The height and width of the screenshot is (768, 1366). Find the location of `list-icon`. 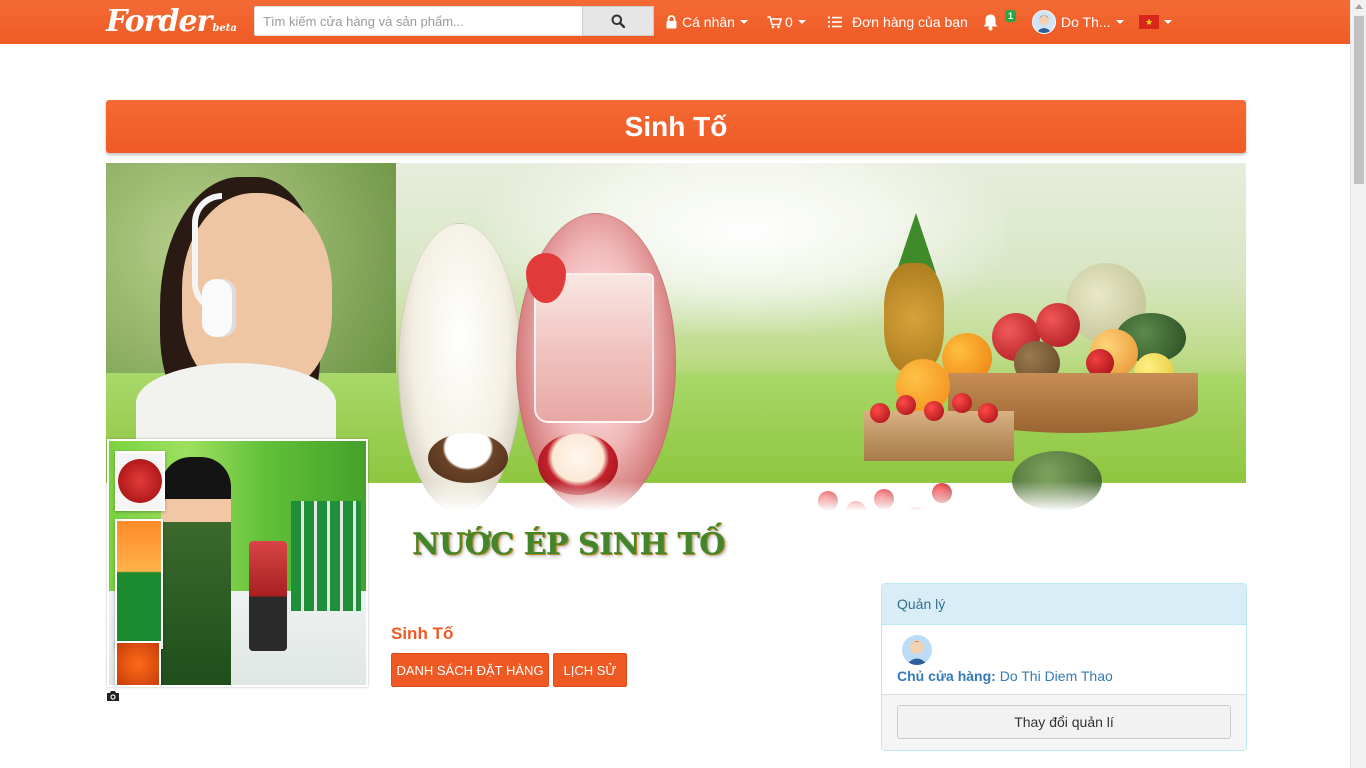

list-icon is located at coordinates (835, 22).